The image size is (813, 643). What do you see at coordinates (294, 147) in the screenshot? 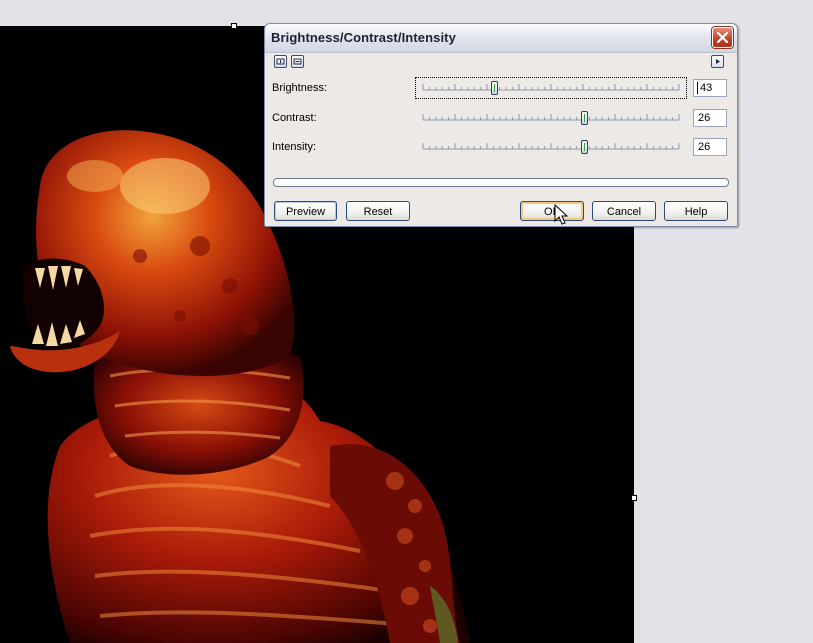
I see `intensity-label: Intensity:` at bounding box center [294, 147].